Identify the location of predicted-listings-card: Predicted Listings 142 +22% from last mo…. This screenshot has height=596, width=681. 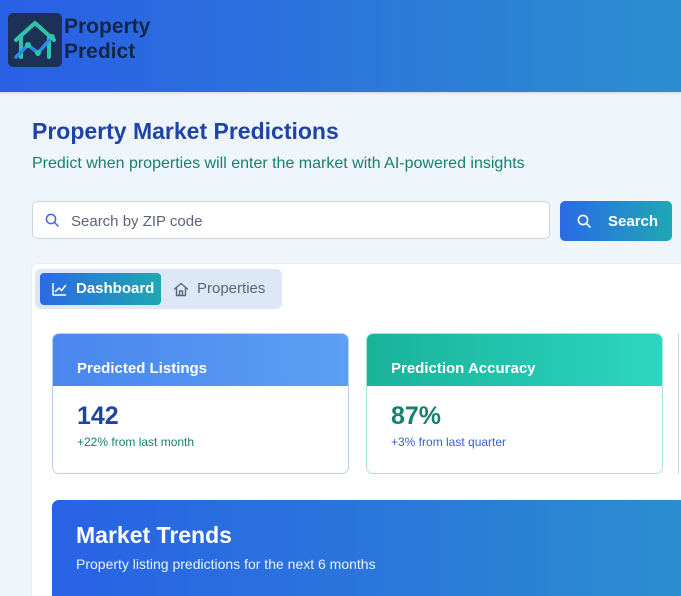
(200, 403).